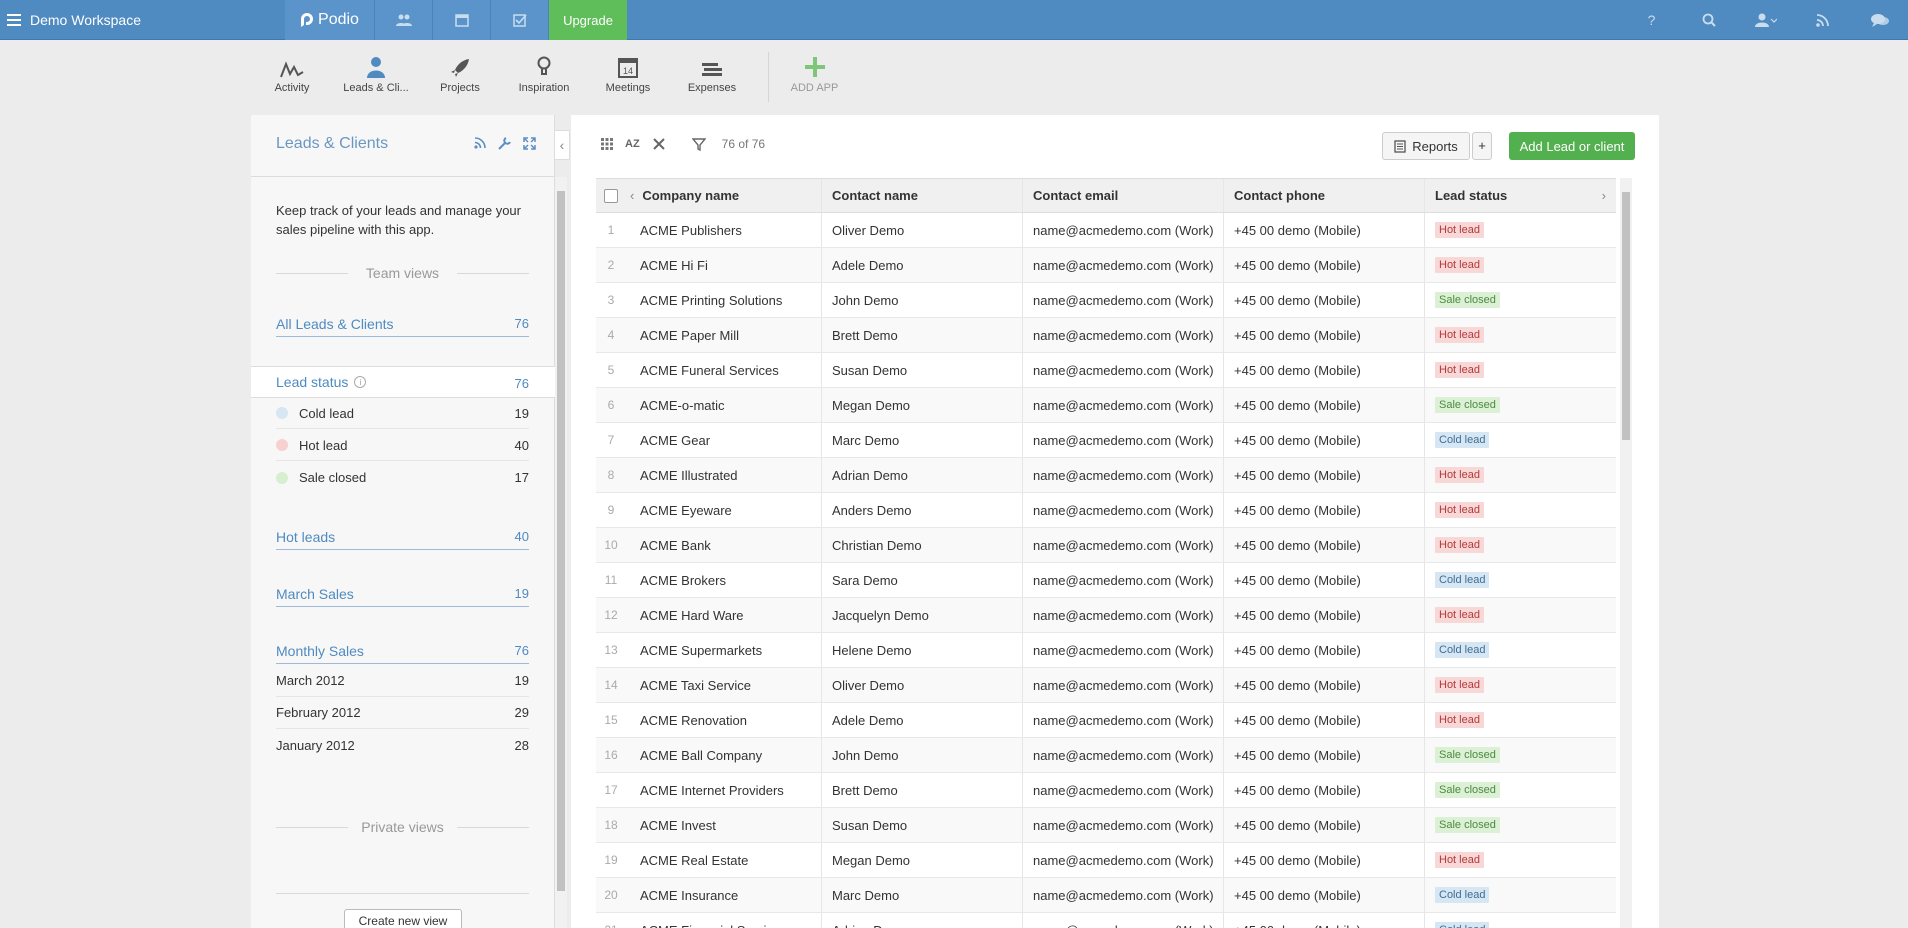 The height and width of the screenshot is (928, 1908). What do you see at coordinates (402, 745) in the screenshot?
I see `month-january-2012: January 2012 28` at bounding box center [402, 745].